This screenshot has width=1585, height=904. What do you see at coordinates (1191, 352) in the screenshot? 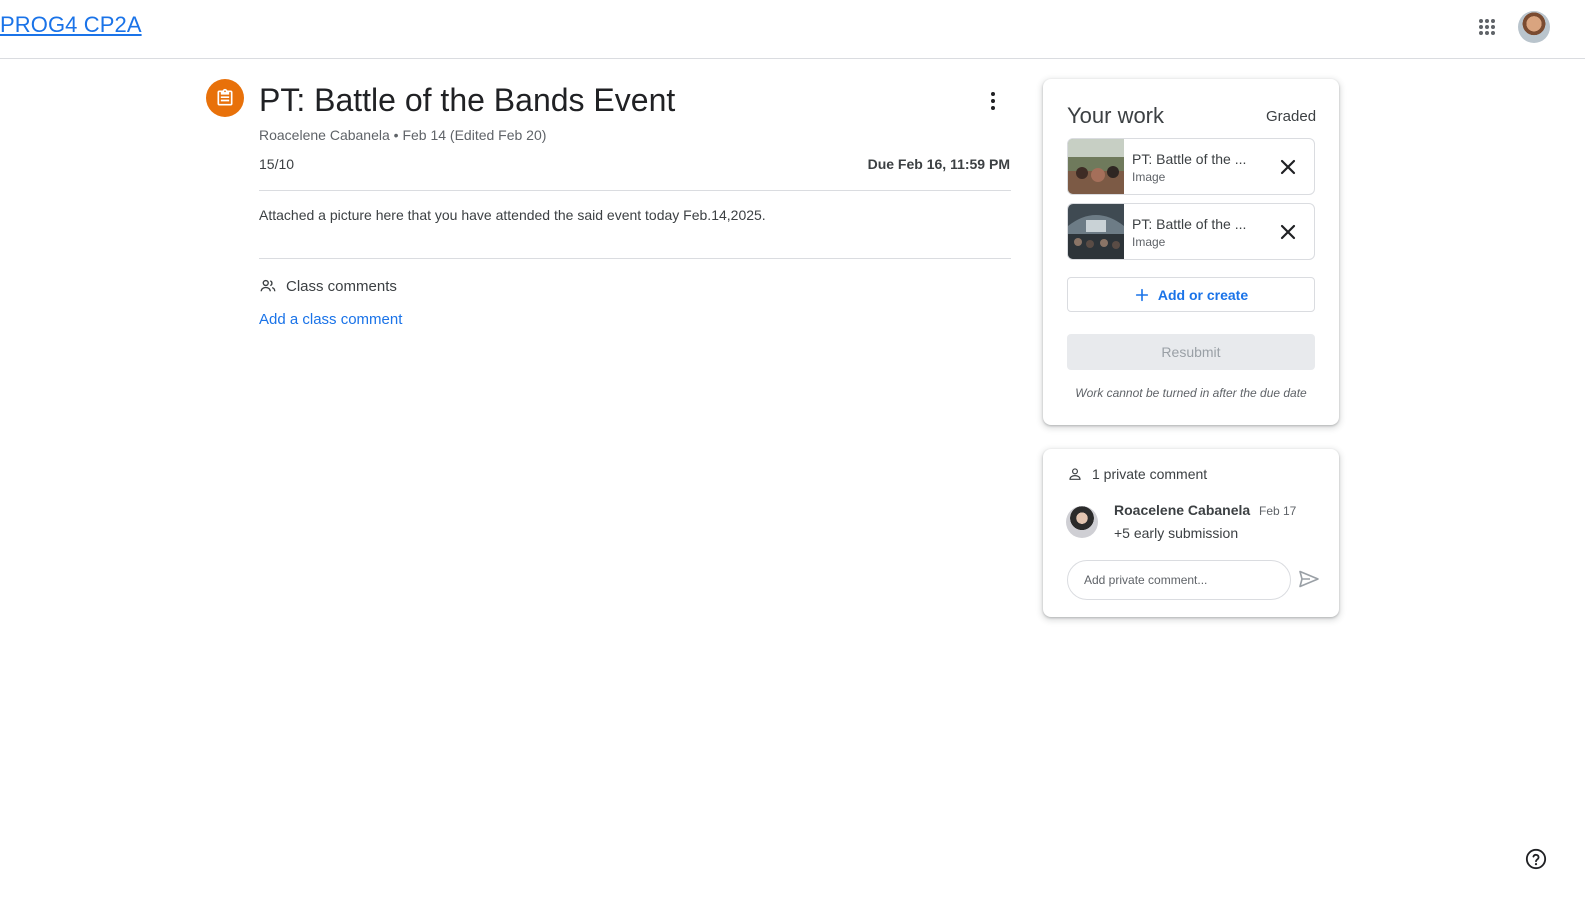
I see `resubmit-button: Resubmit` at bounding box center [1191, 352].